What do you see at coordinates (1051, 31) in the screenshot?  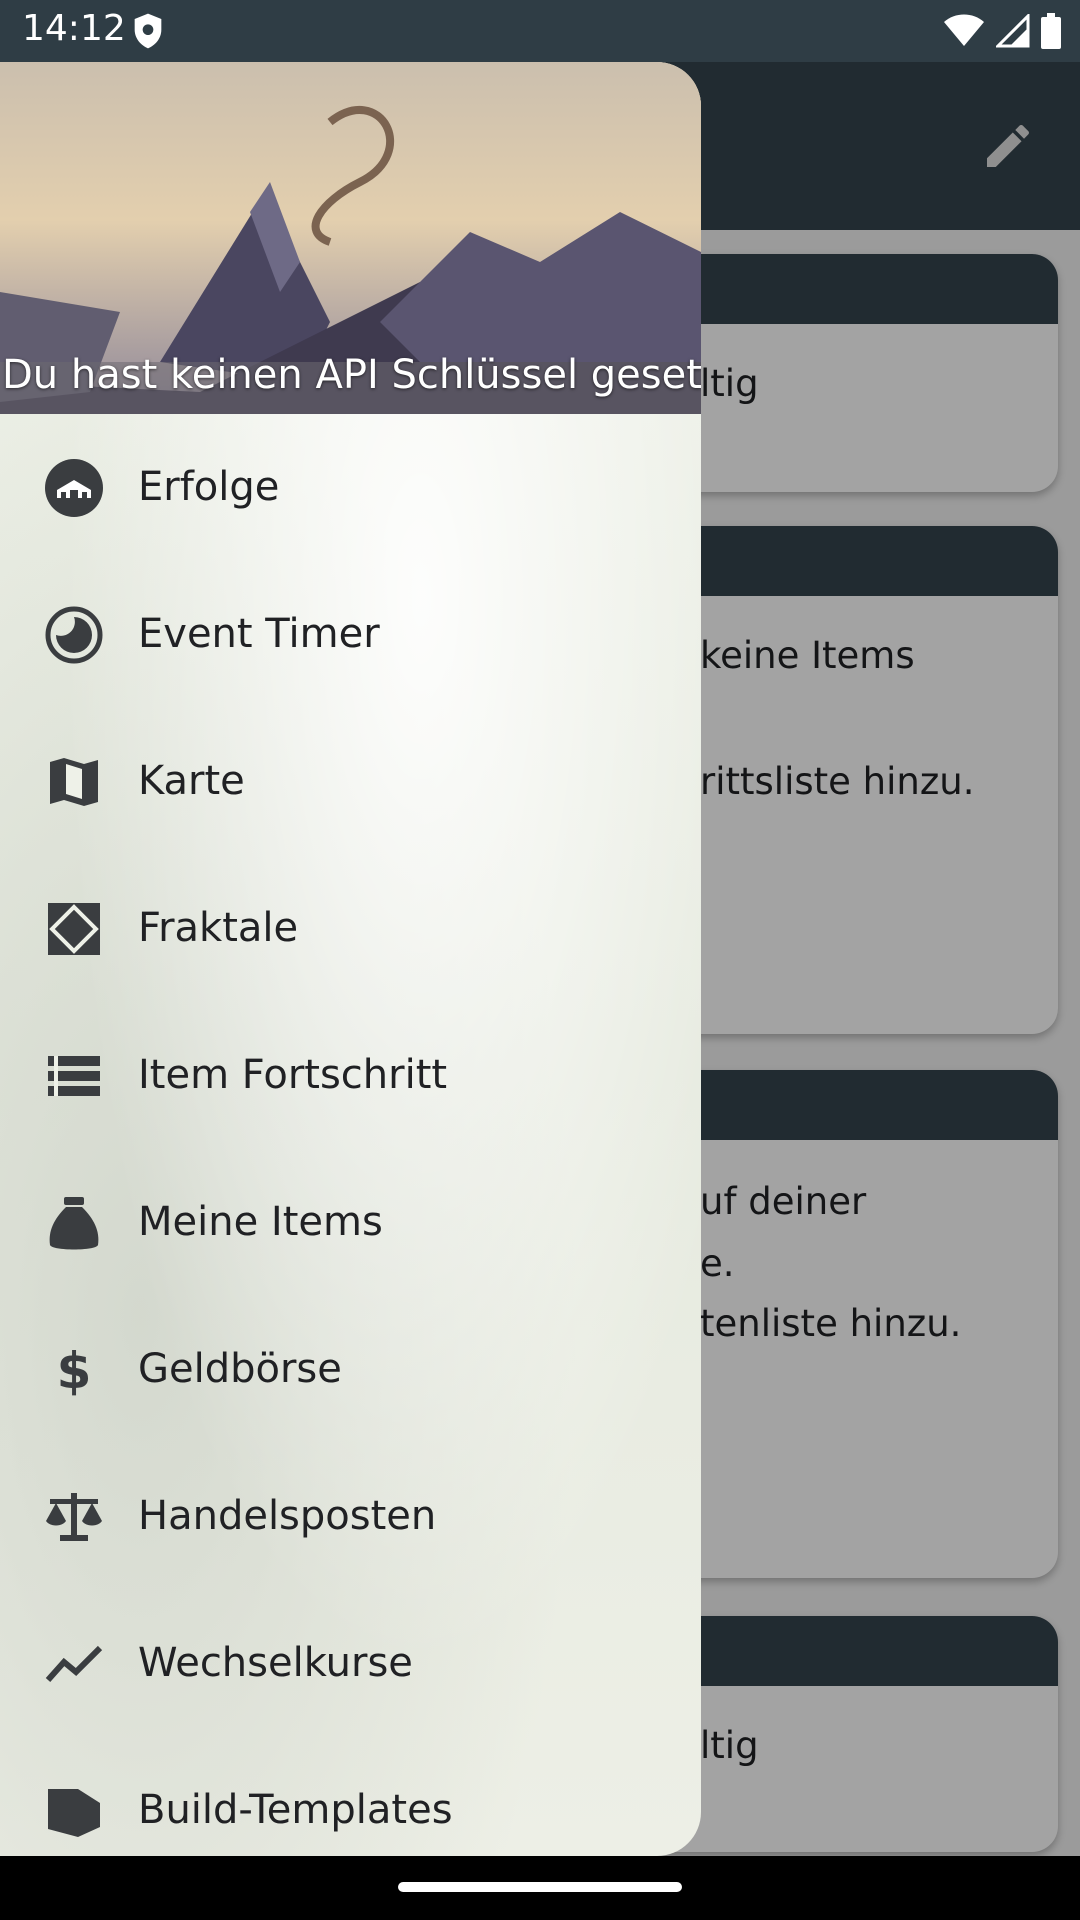 I see `battery-icon` at bounding box center [1051, 31].